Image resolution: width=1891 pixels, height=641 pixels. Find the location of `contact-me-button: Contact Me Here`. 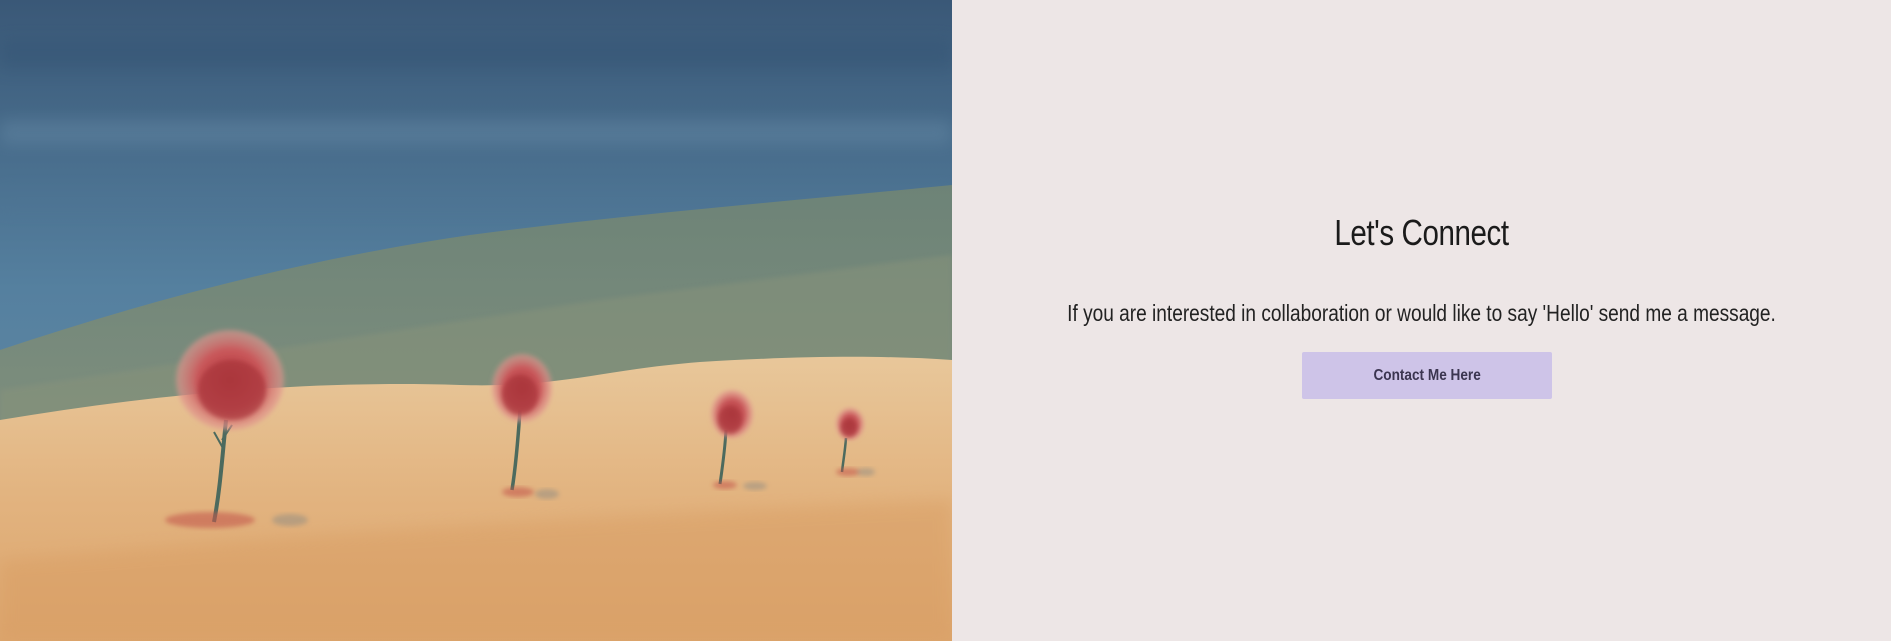

contact-me-button: Contact Me Here is located at coordinates (1427, 375).